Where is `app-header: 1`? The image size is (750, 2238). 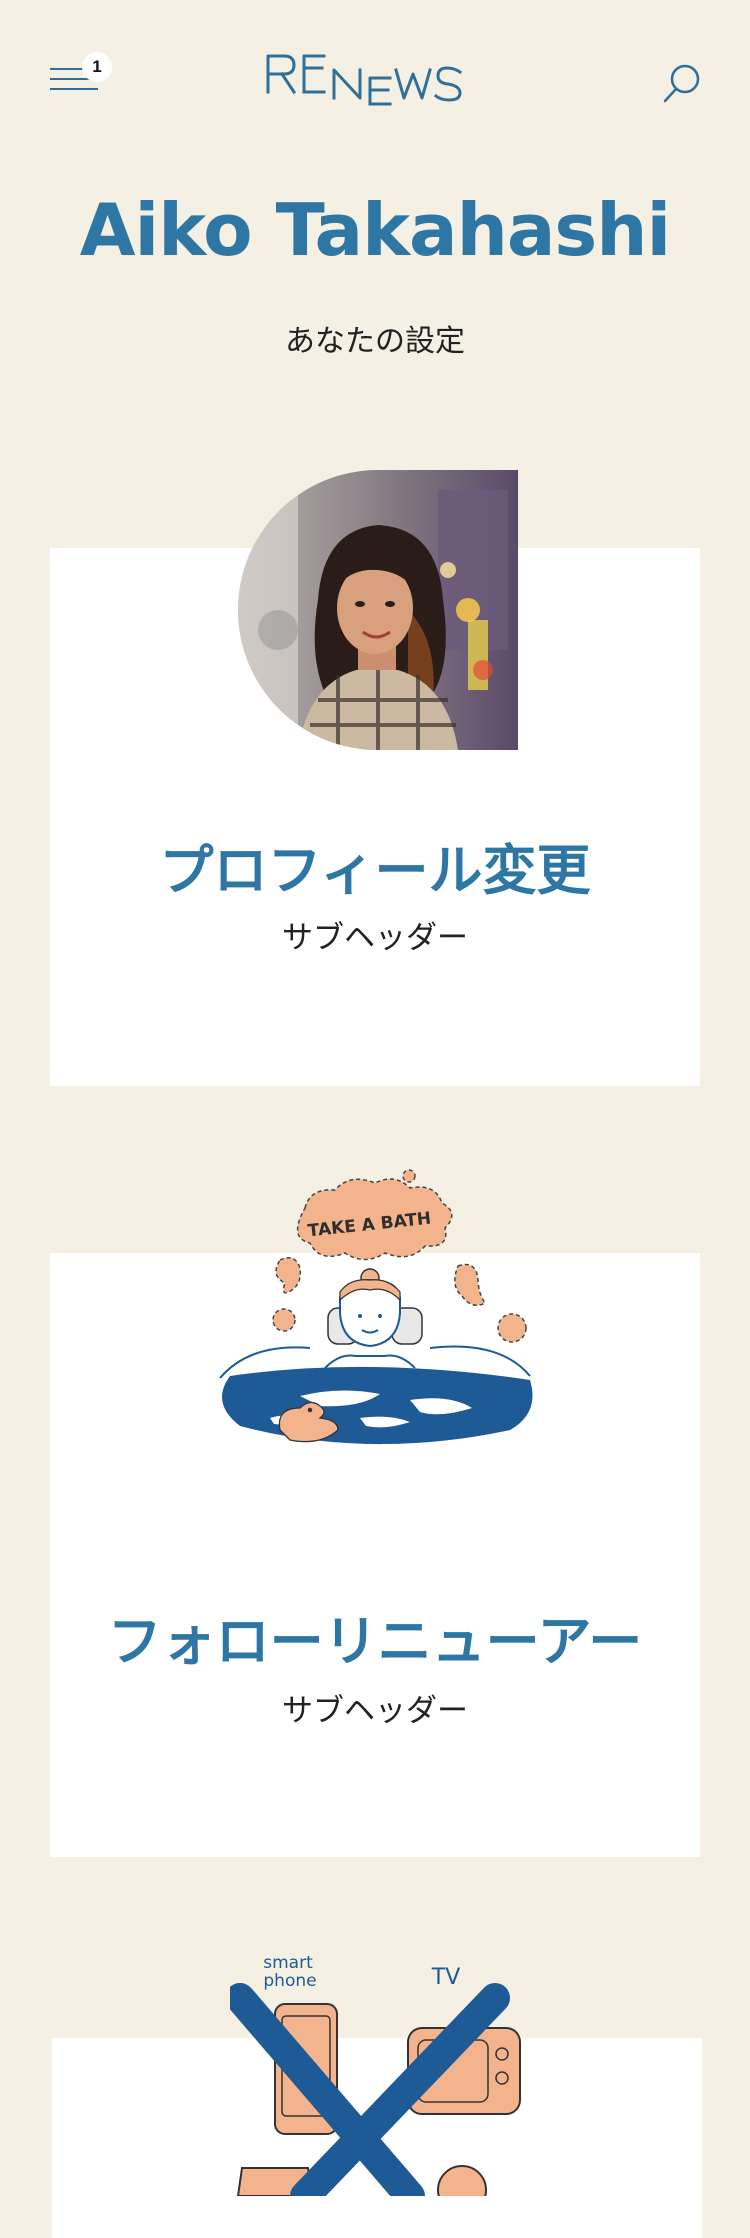 app-header: 1 is located at coordinates (375, 80).